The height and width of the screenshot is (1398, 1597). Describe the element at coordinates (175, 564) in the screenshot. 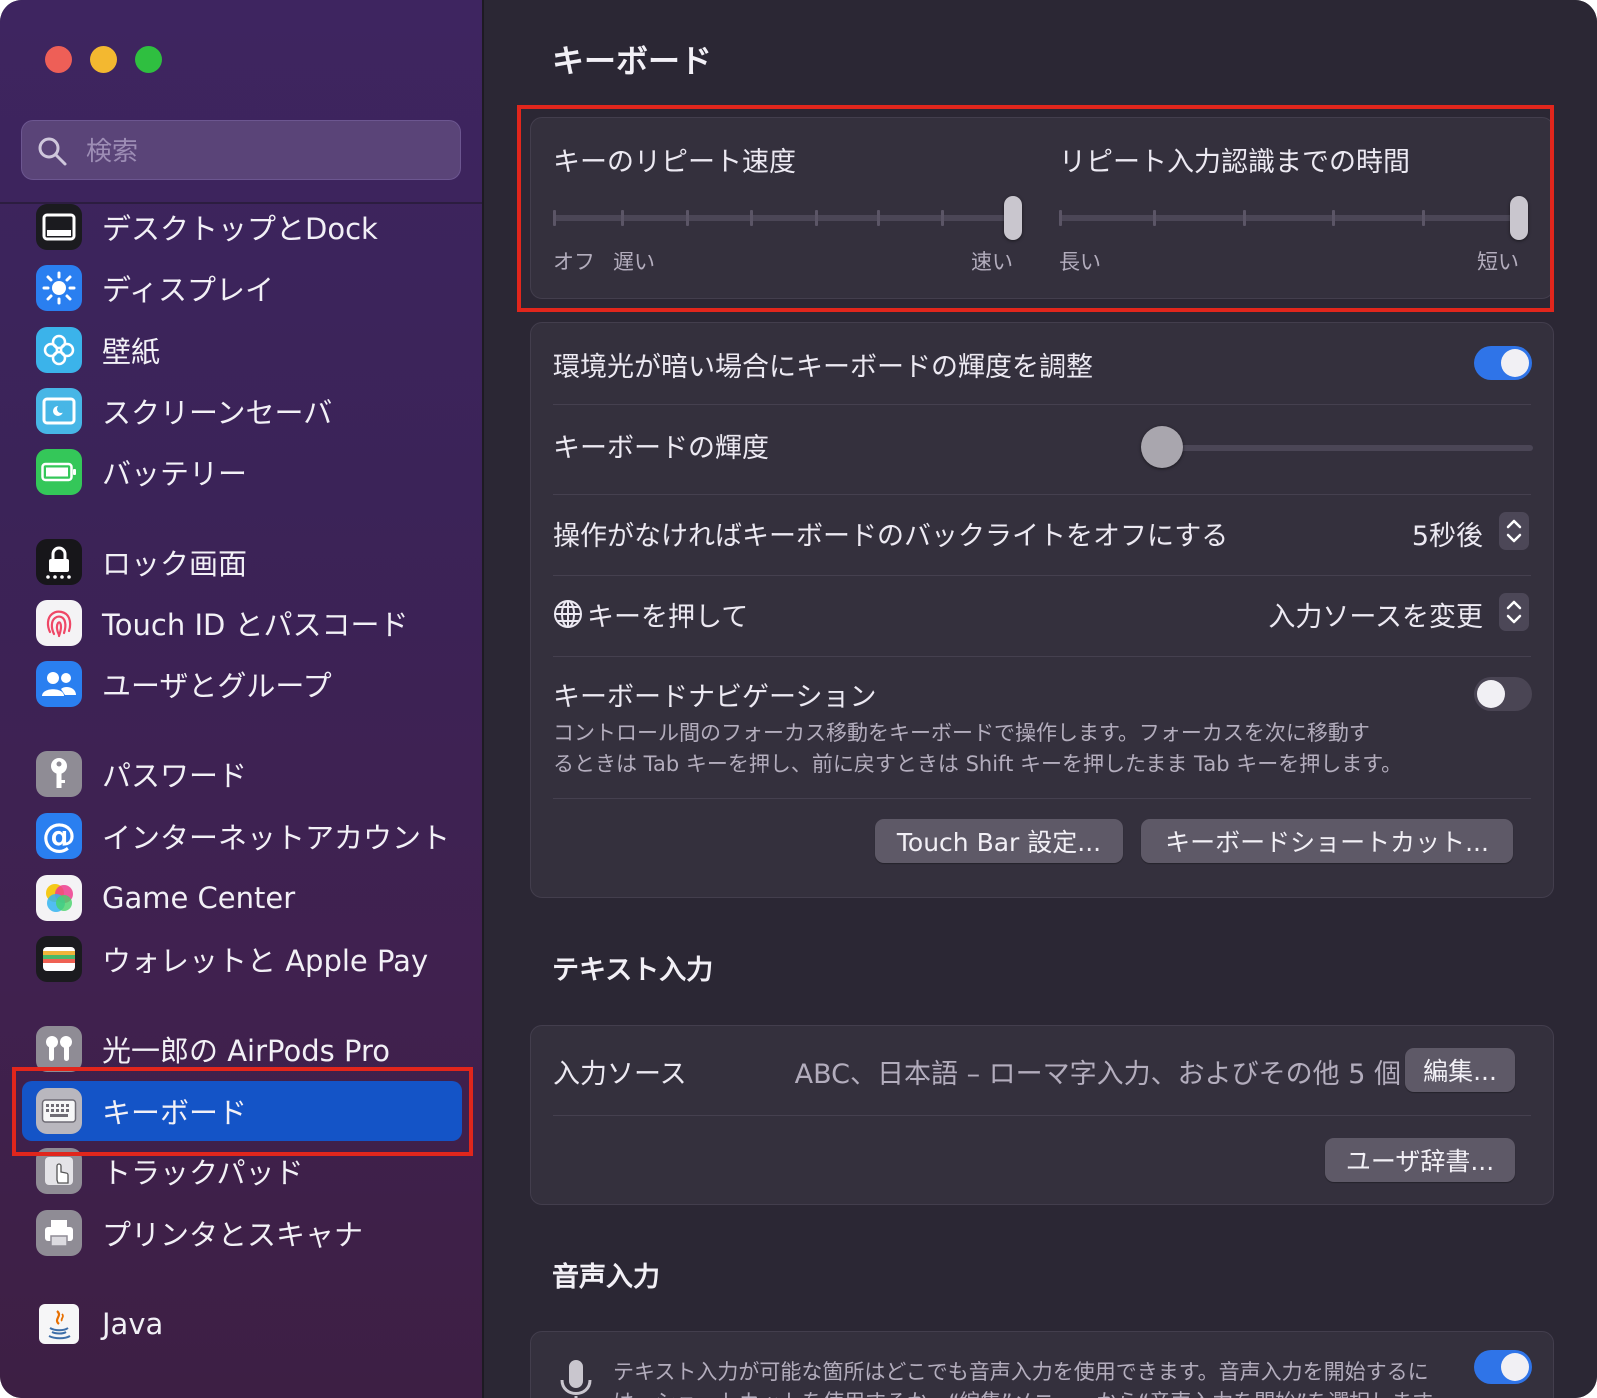

I see `sidebar-item-label: ロック画面` at that location.